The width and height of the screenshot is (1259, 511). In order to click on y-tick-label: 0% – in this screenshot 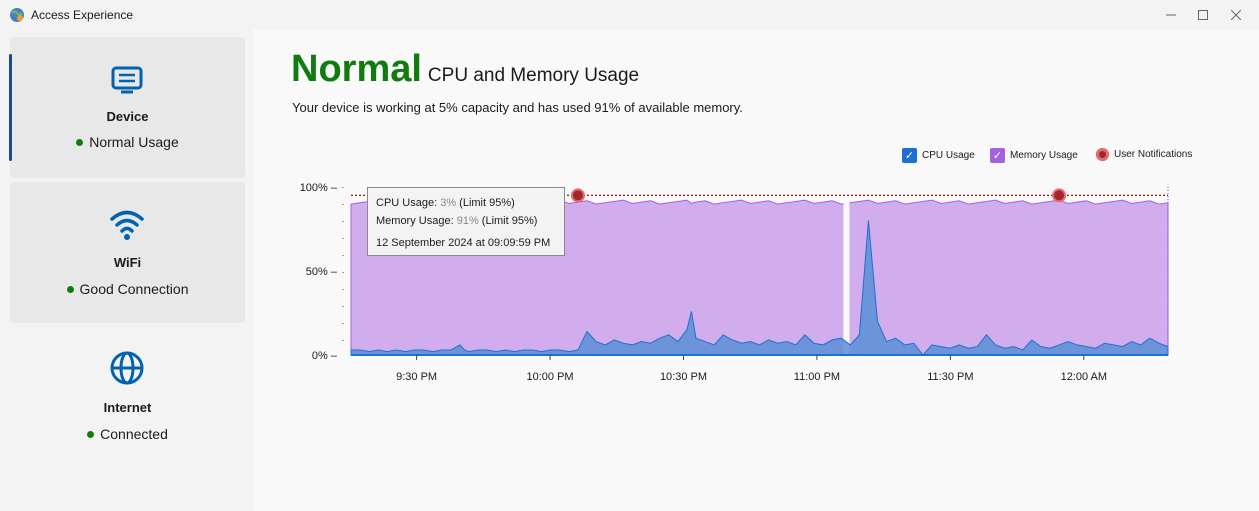, I will do `click(325, 356)`.